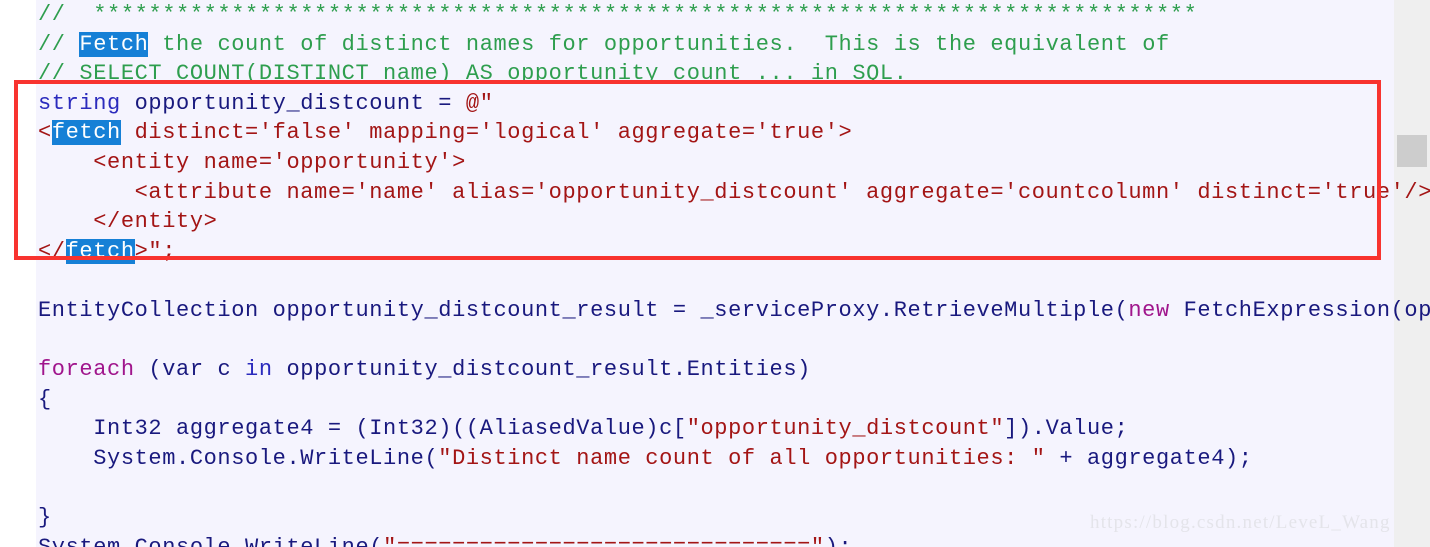  I want to click on line-fetch-open-seg-1: fetch, so click(86, 133).